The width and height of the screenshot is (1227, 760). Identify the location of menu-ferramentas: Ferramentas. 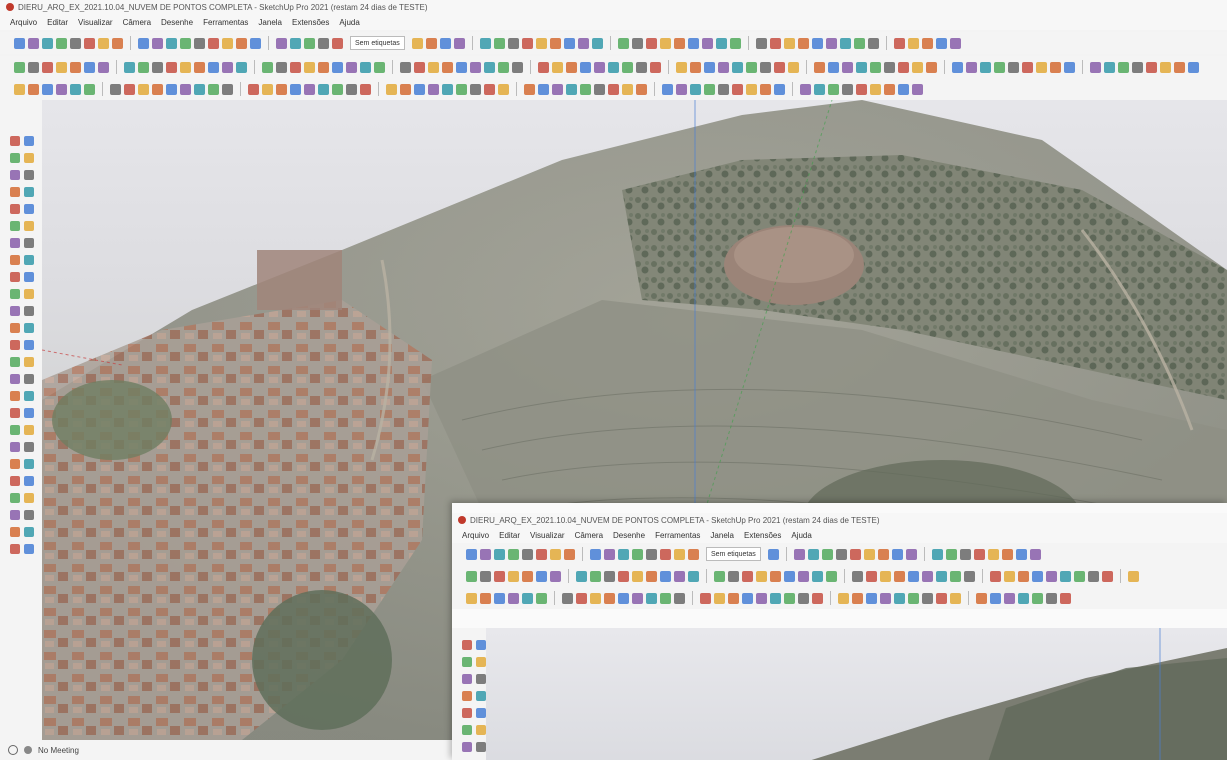
(225, 22).